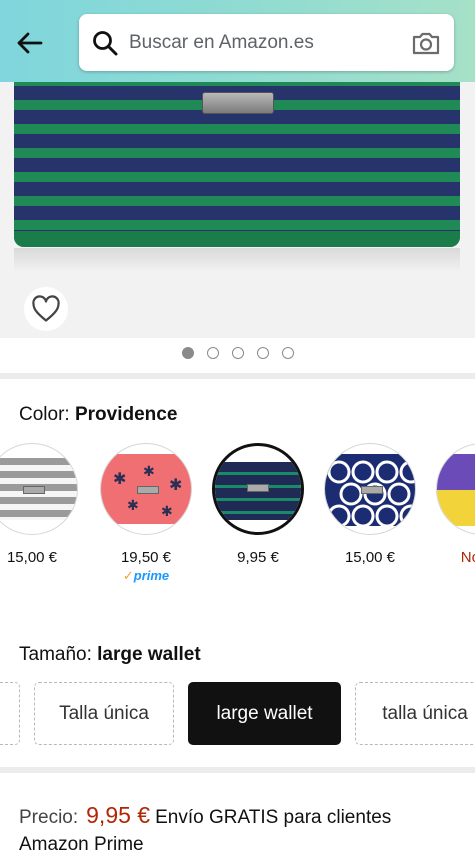  Describe the element at coordinates (269, 43) in the screenshot. I see `search-input: Buscar en Amazon.es` at that location.